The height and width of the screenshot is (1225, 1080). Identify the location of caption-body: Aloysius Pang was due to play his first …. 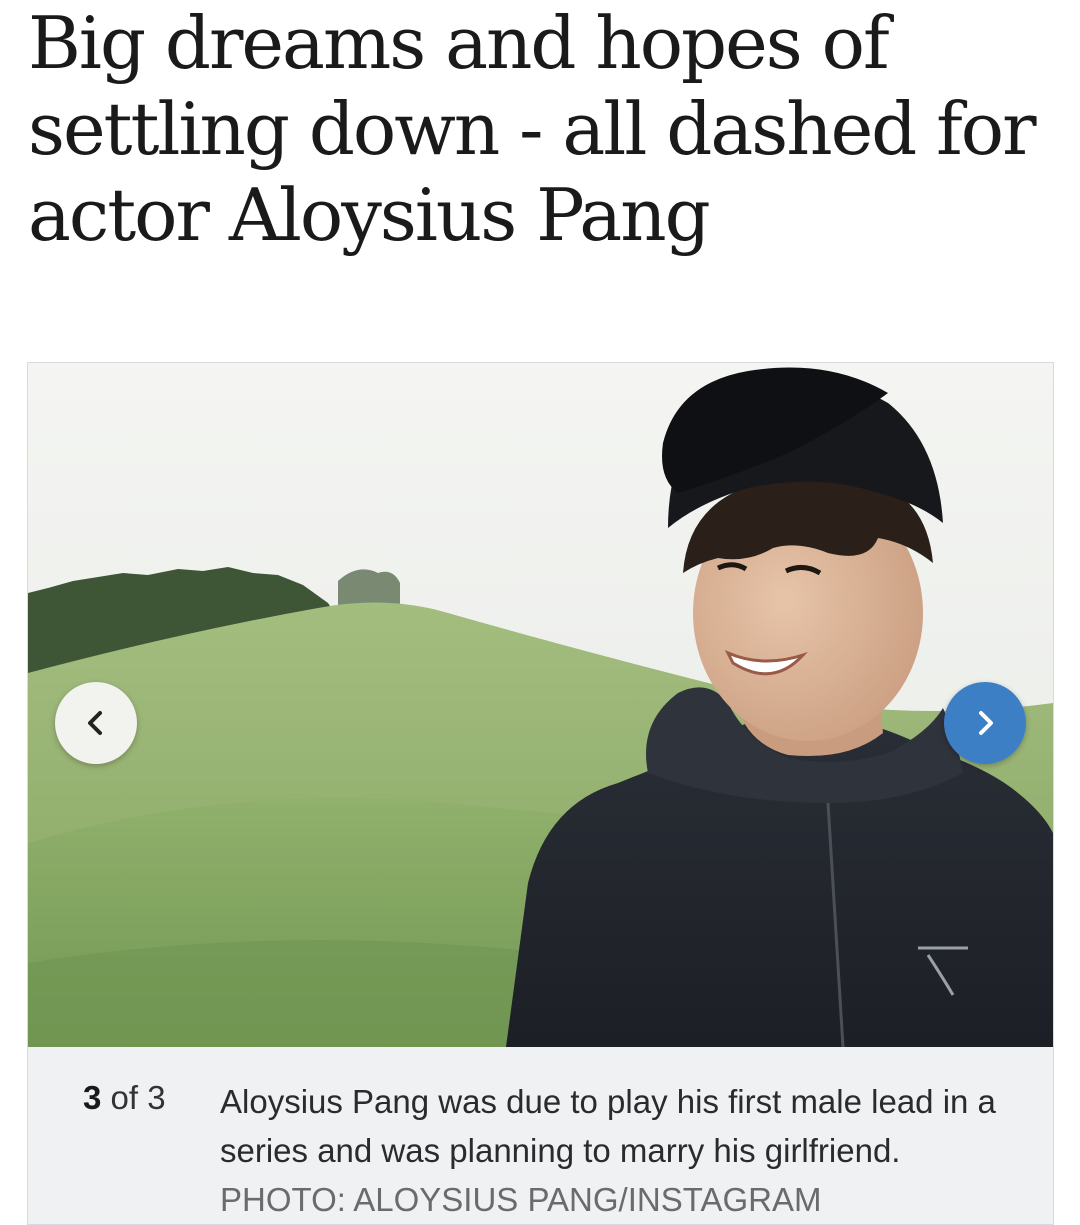
(608, 1126).